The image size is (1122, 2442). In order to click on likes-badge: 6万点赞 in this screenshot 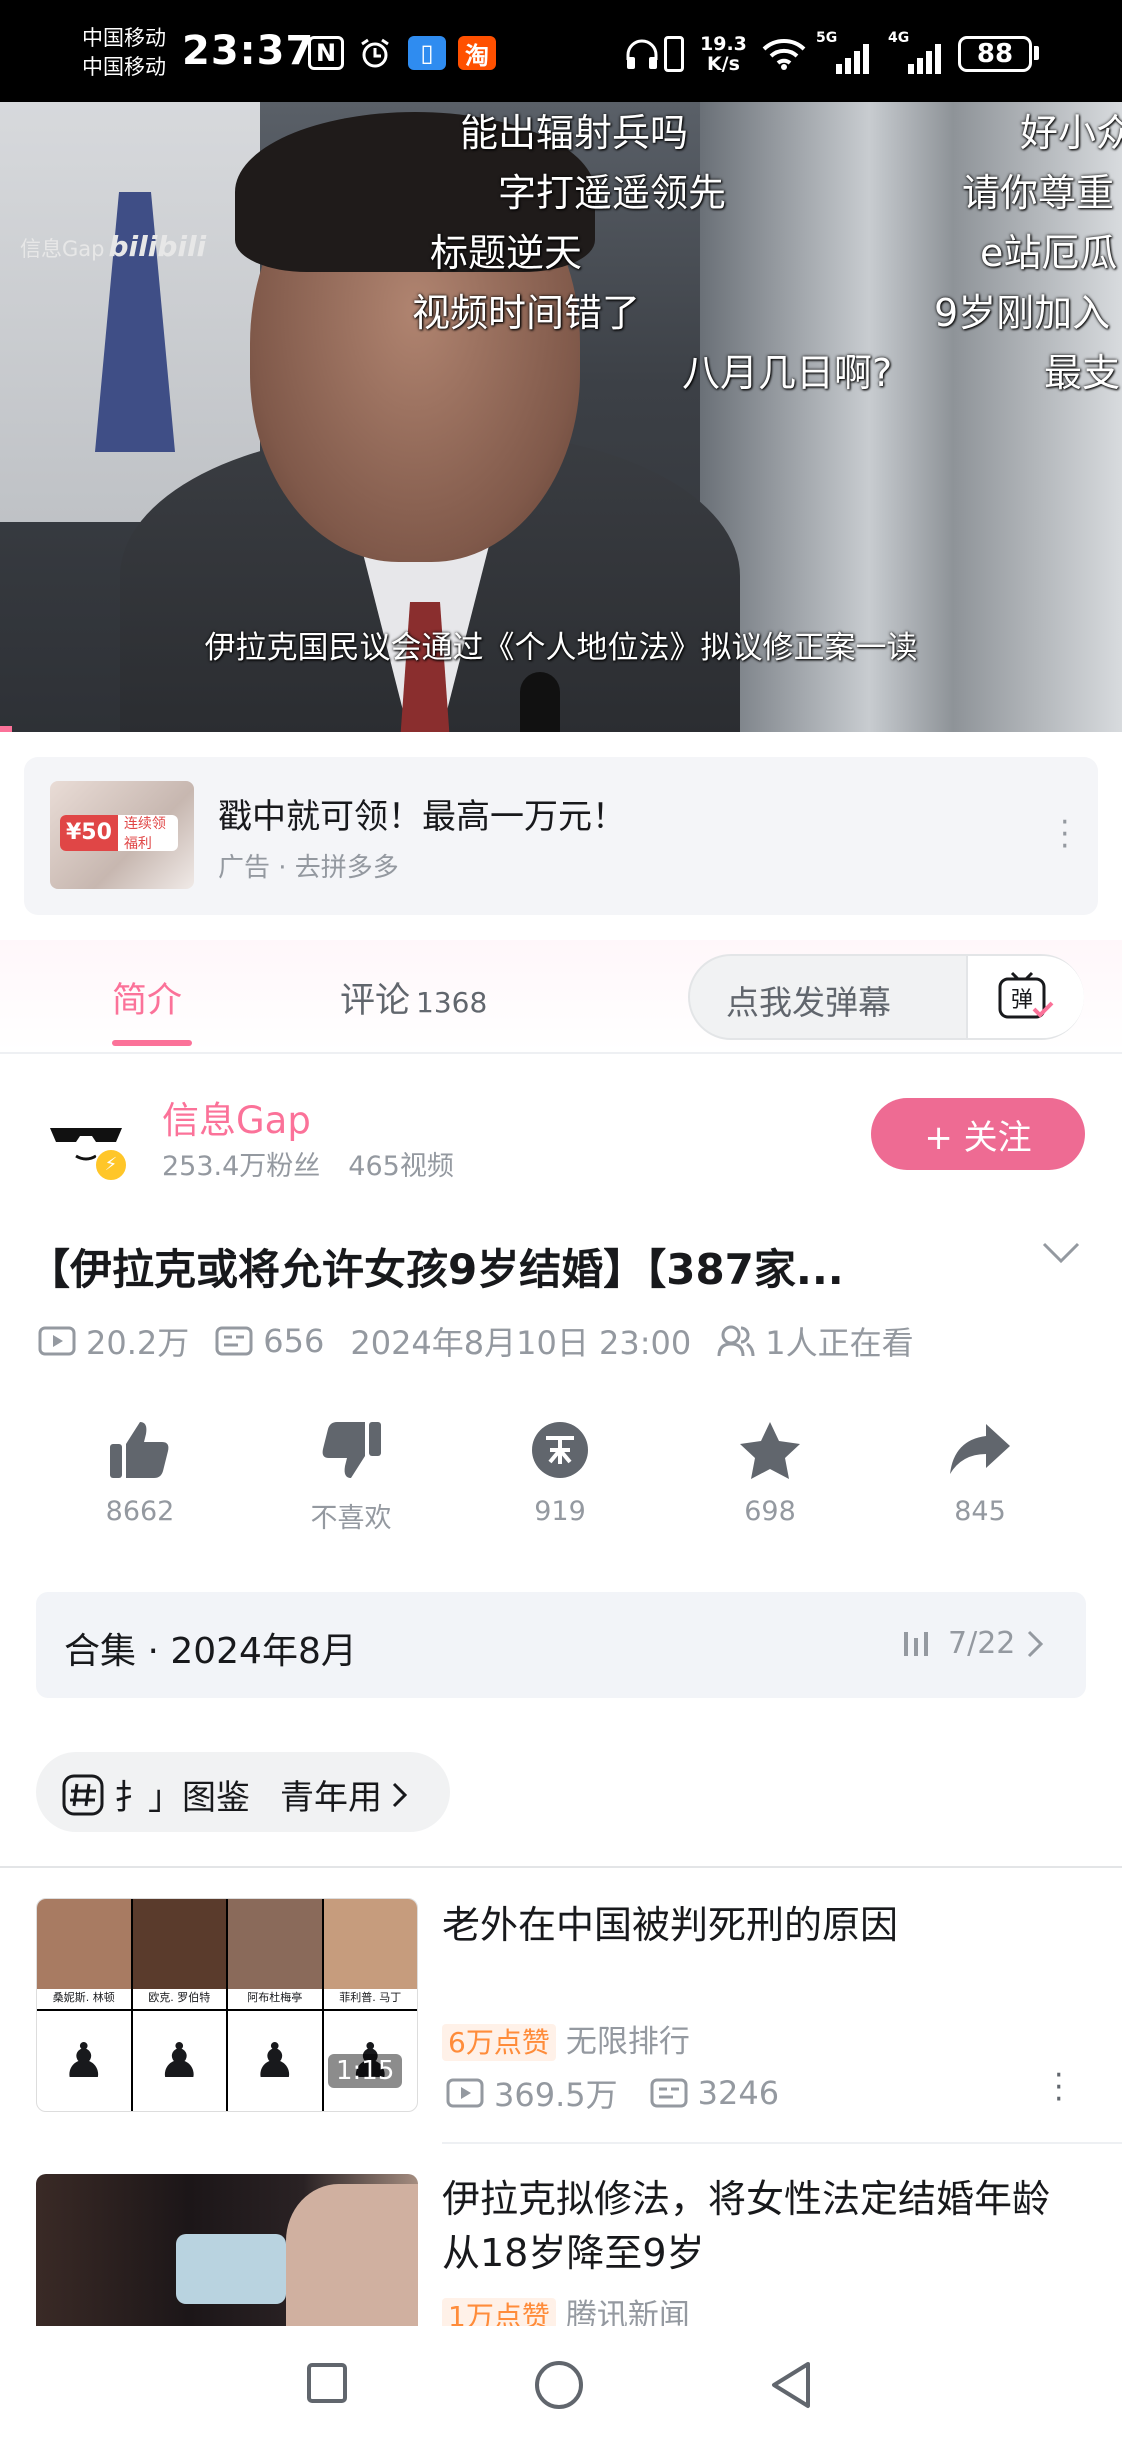, I will do `click(499, 2042)`.